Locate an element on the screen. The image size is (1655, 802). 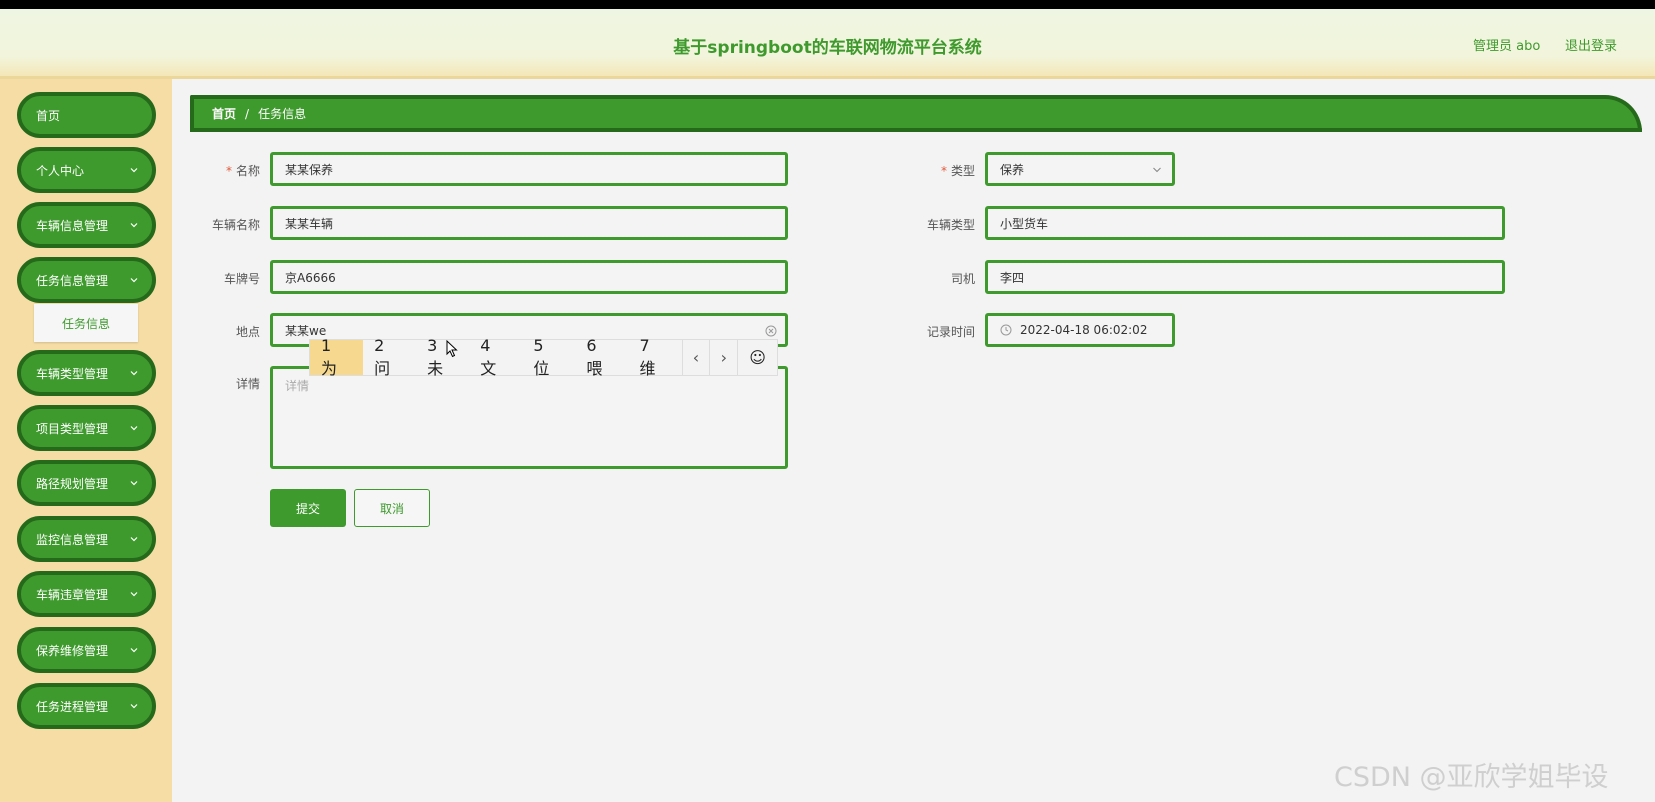
sidebar-item-vehicle-type: 车辆类型管理 is located at coordinates (86, 373).